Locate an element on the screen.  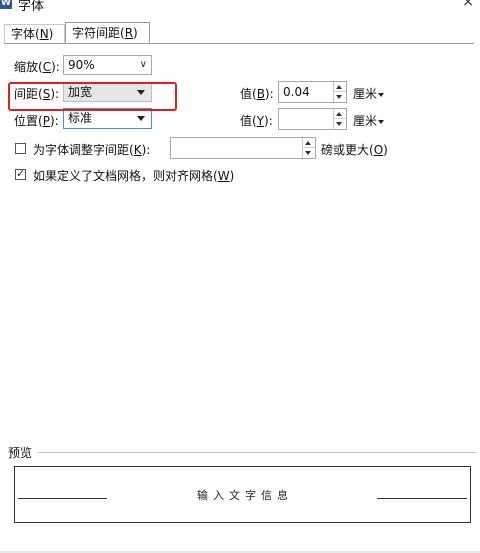
scale-value: 90% is located at coordinates (81, 65).